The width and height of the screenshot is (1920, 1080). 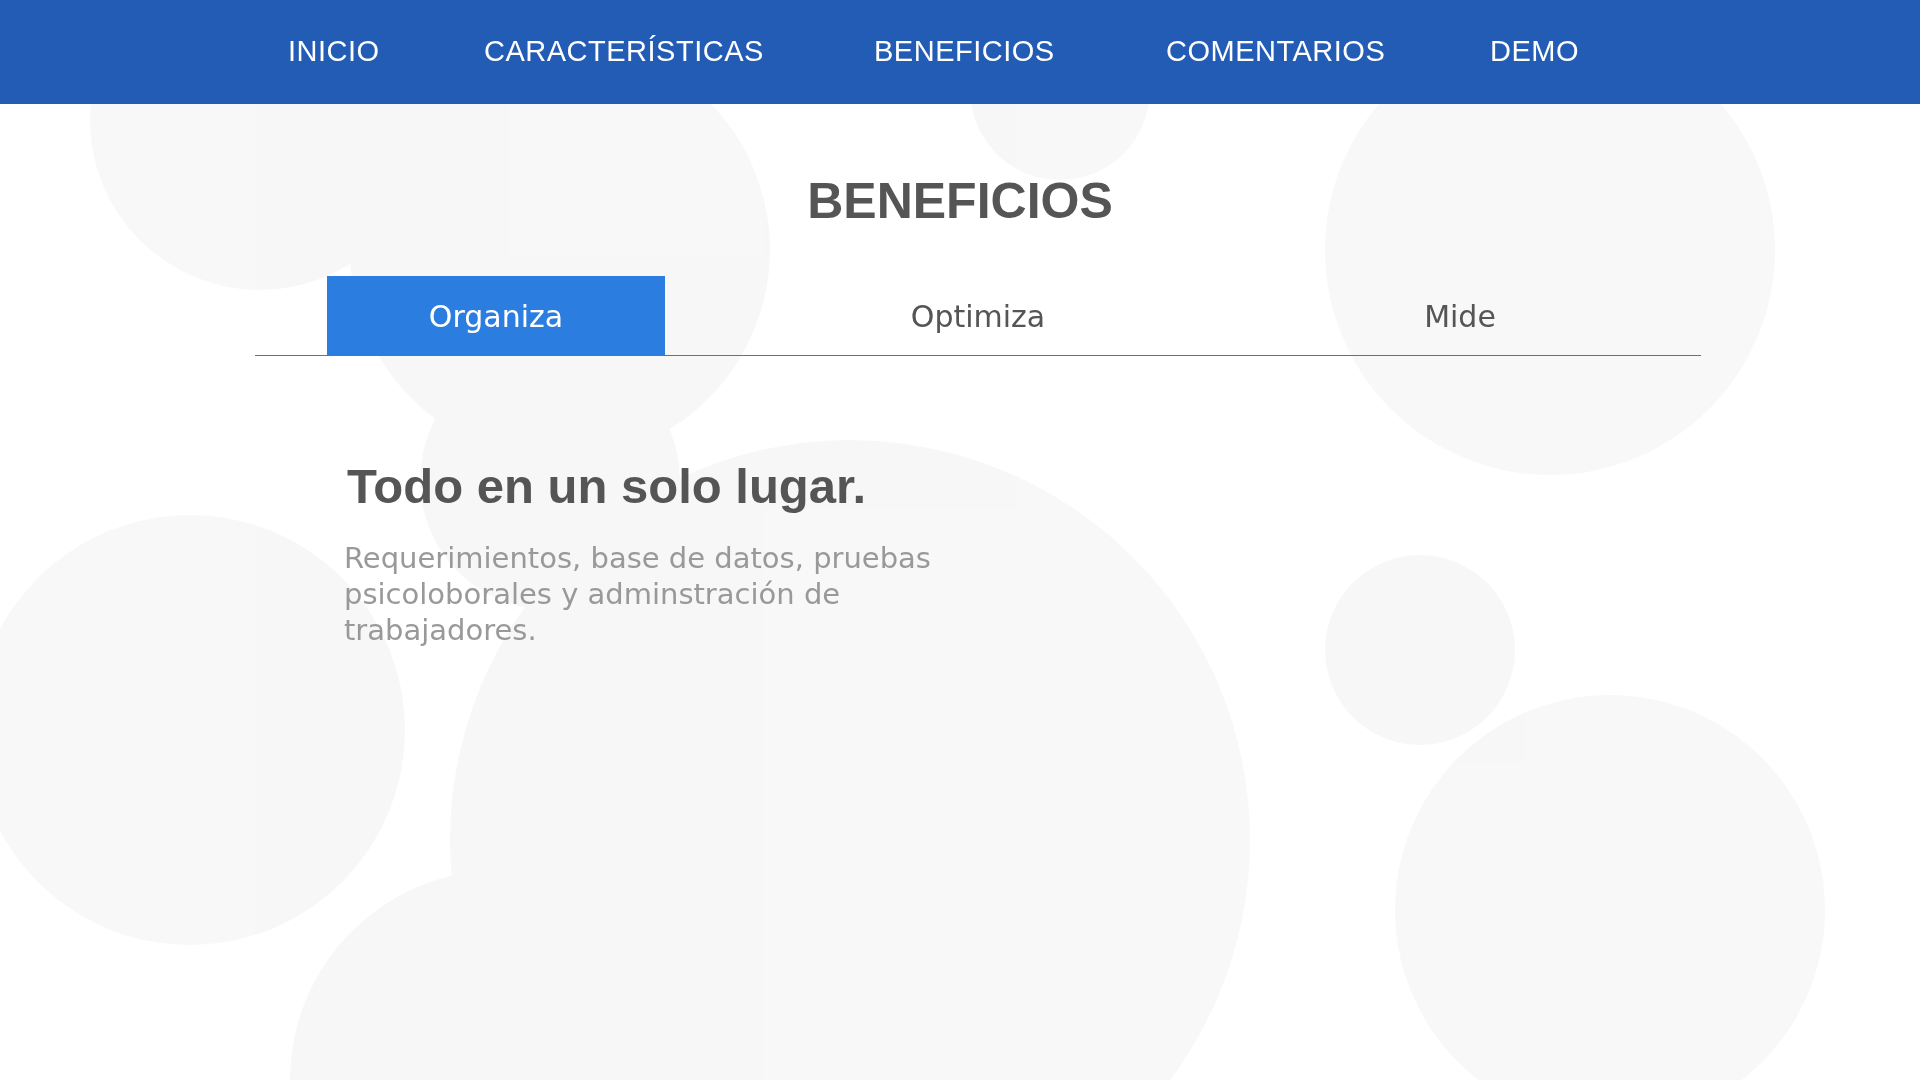 What do you see at coordinates (334, 52) in the screenshot?
I see `nav-link: INICIO` at bounding box center [334, 52].